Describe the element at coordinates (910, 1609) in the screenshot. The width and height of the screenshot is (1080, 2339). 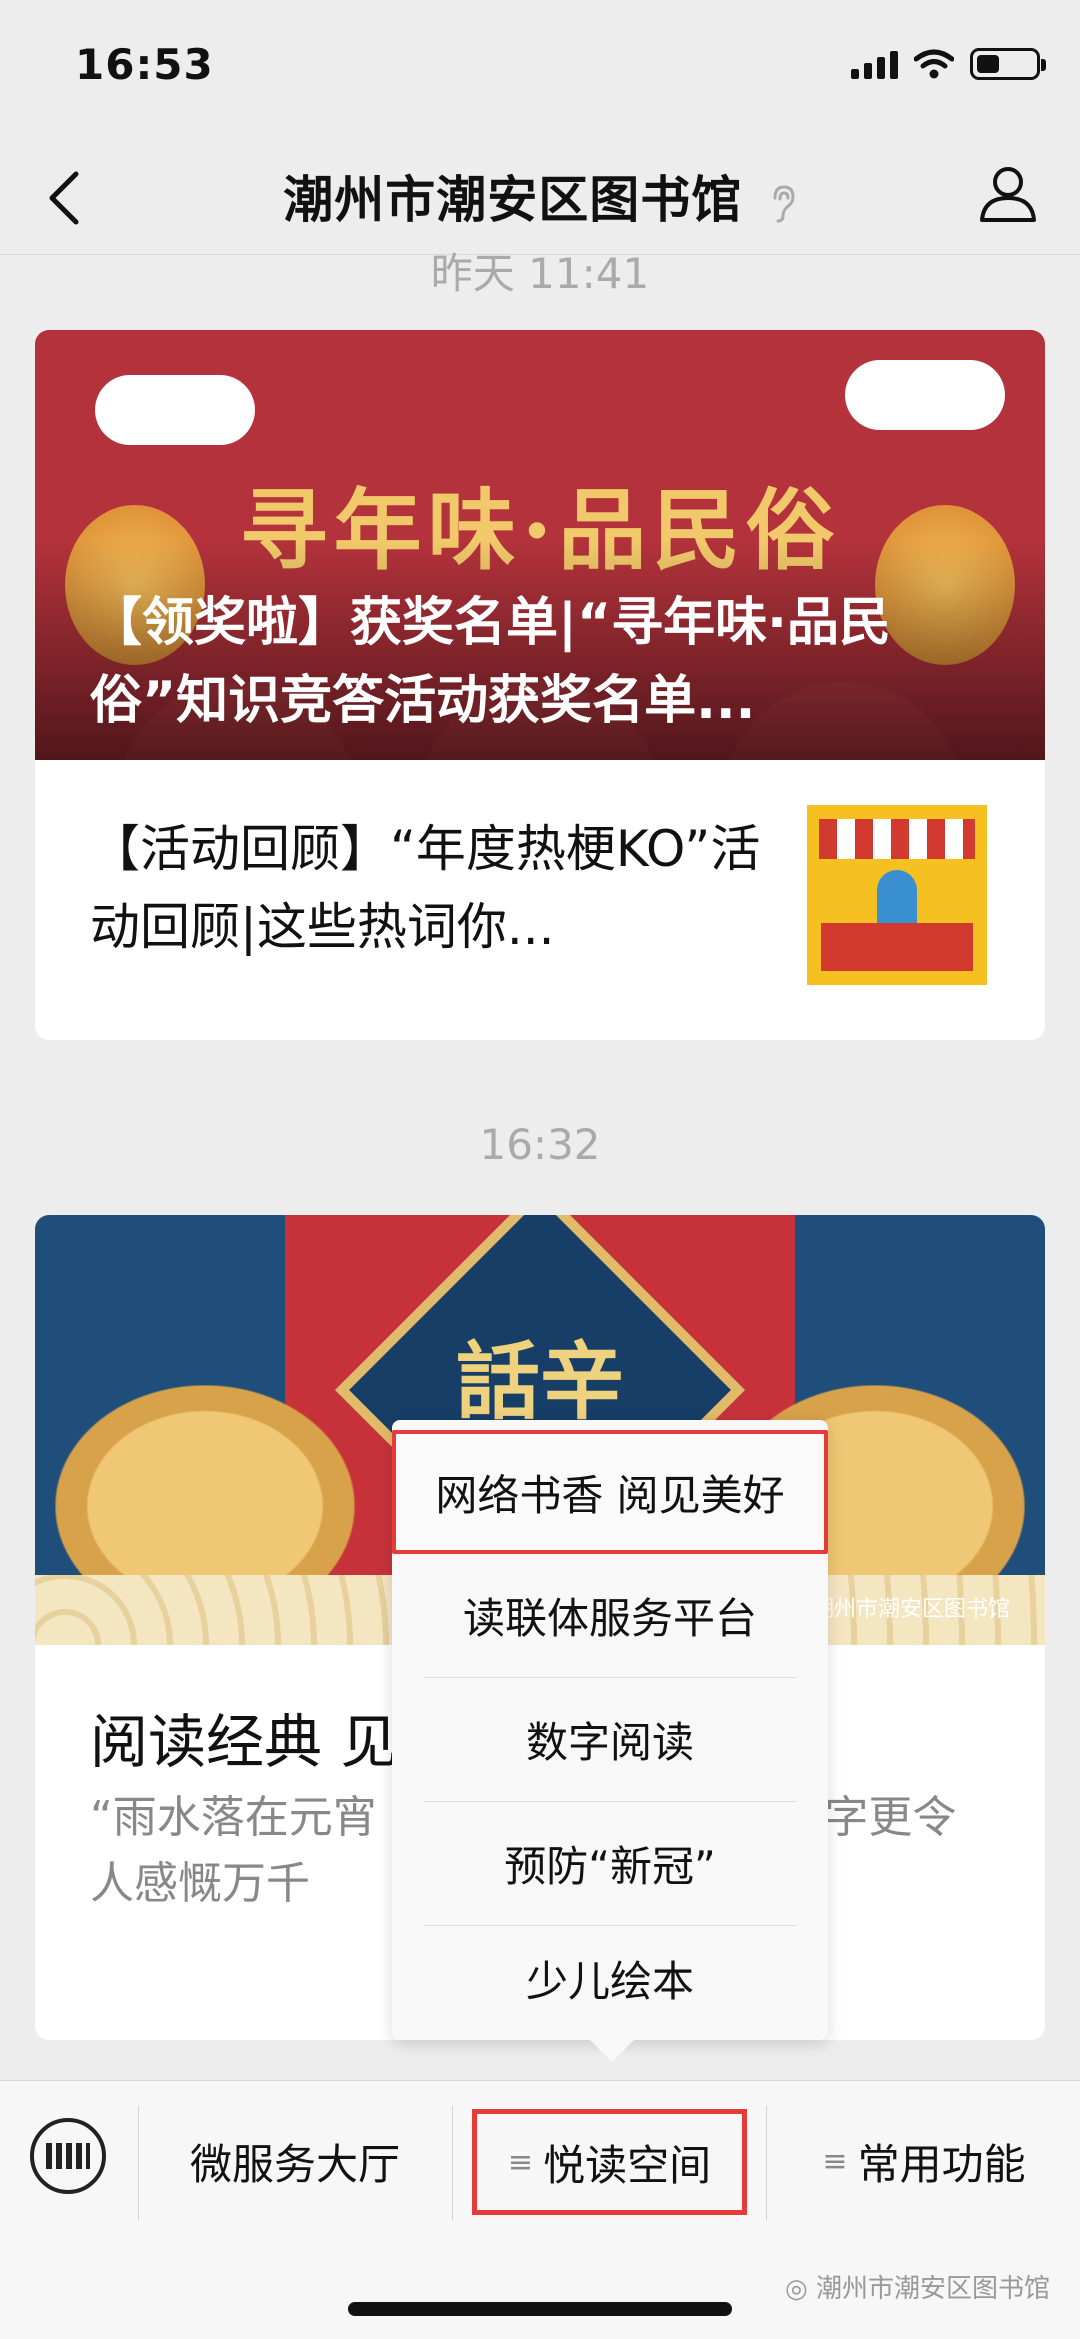
I see `banner-caption: 潮州市潮安区图书馆` at that location.